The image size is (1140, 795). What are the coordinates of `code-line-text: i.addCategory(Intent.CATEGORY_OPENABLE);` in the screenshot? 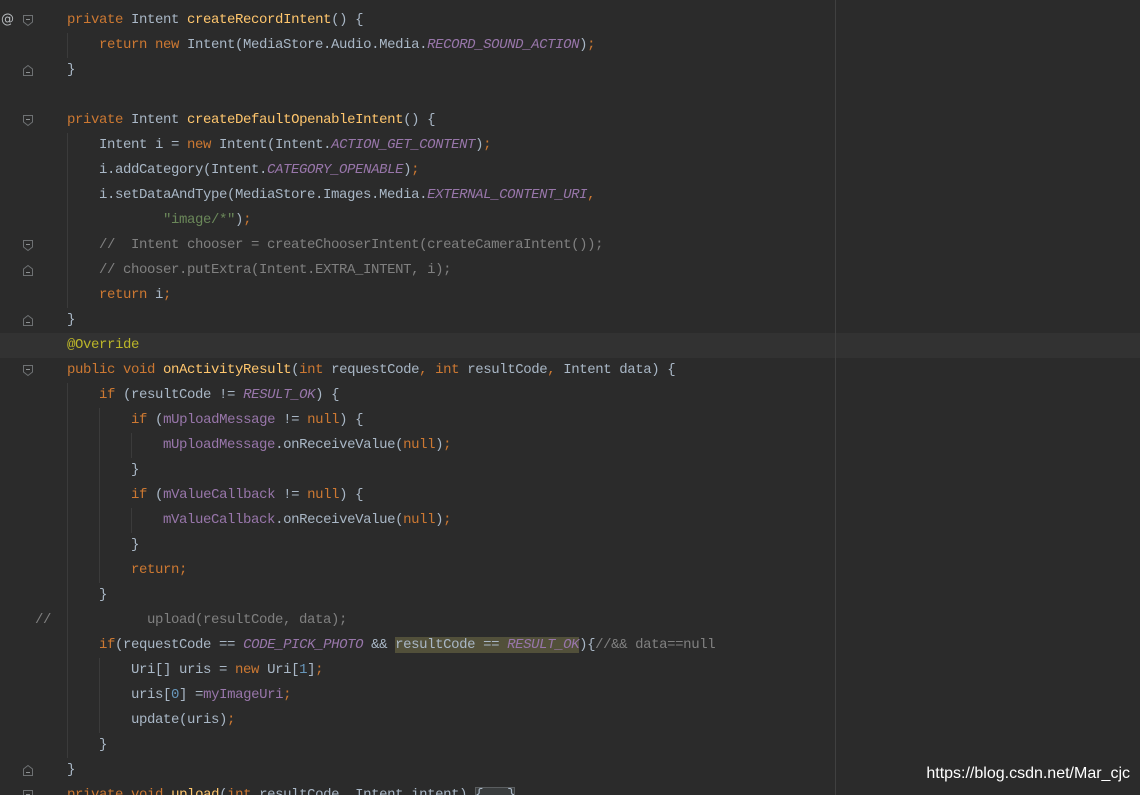 It's located at (227, 170).